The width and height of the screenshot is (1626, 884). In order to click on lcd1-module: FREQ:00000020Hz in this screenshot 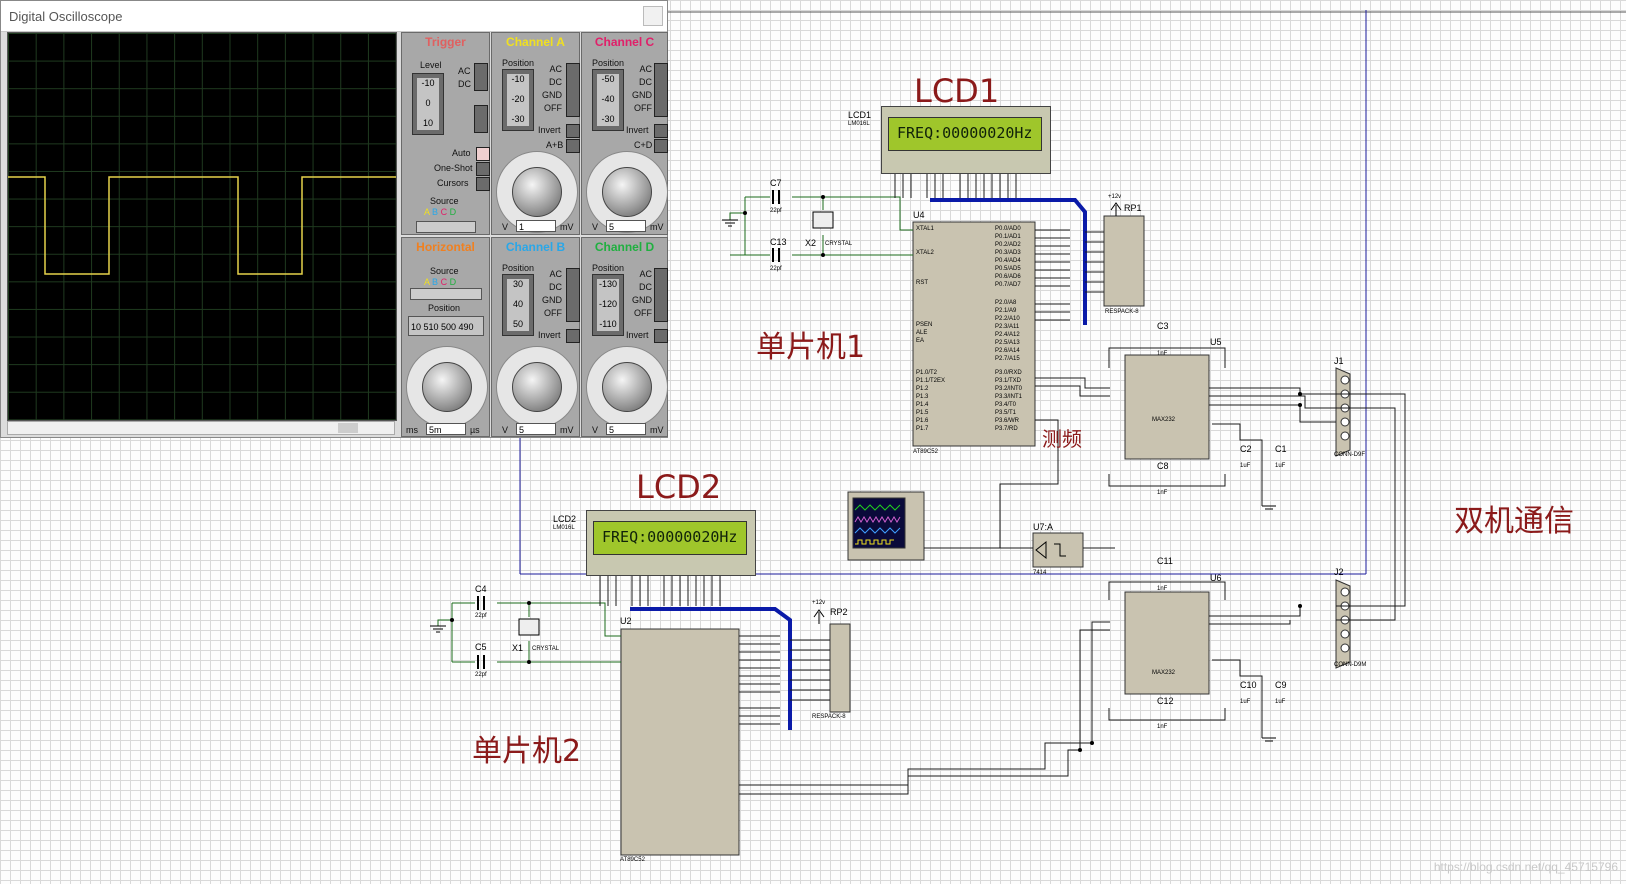, I will do `click(966, 140)`.